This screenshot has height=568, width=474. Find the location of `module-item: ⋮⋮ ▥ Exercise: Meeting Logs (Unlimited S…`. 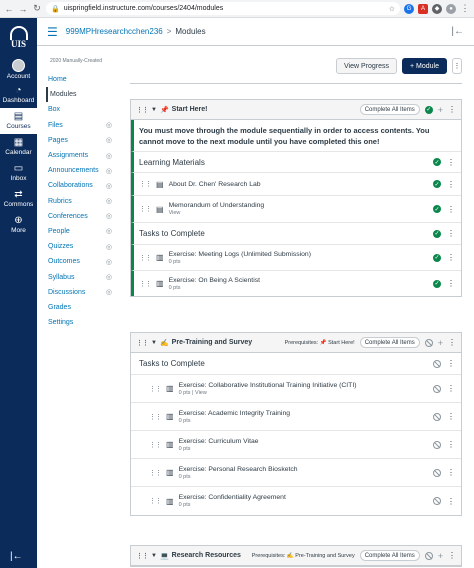

module-item: ⋮⋮ ▥ Exercise: Meeting Logs (Unlimited S… is located at coordinates (296, 258).